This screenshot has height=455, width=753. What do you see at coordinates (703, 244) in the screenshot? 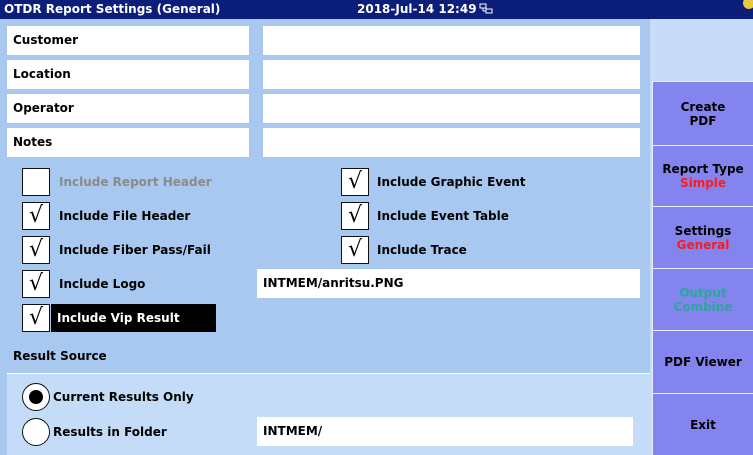
I see `settings-value: General` at bounding box center [703, 244].